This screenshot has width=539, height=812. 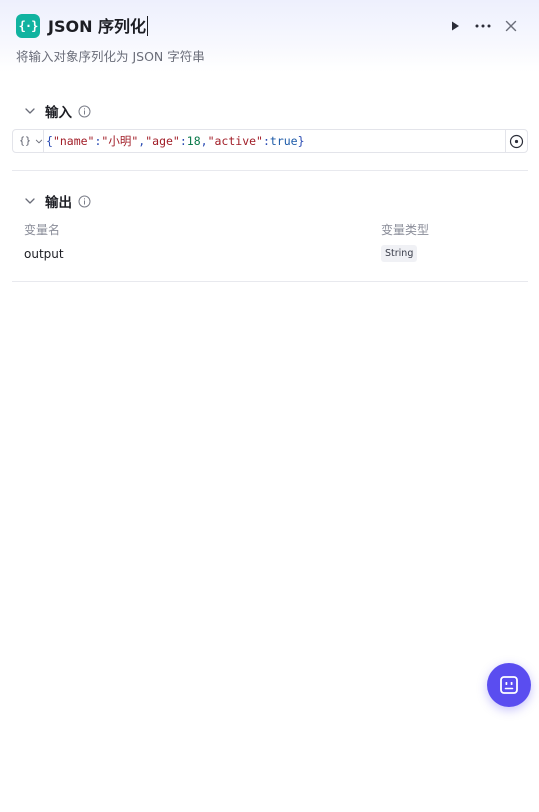 I want to click on json-token-str: "小明", so click(x=120, y=141).